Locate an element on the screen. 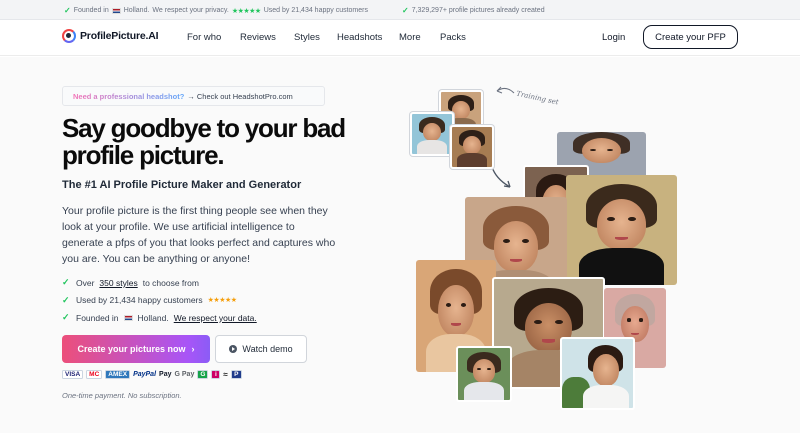 The height and width of the screenshot is (433, 800). nav-link-packs: Packs is located at coordinates (453, 37).